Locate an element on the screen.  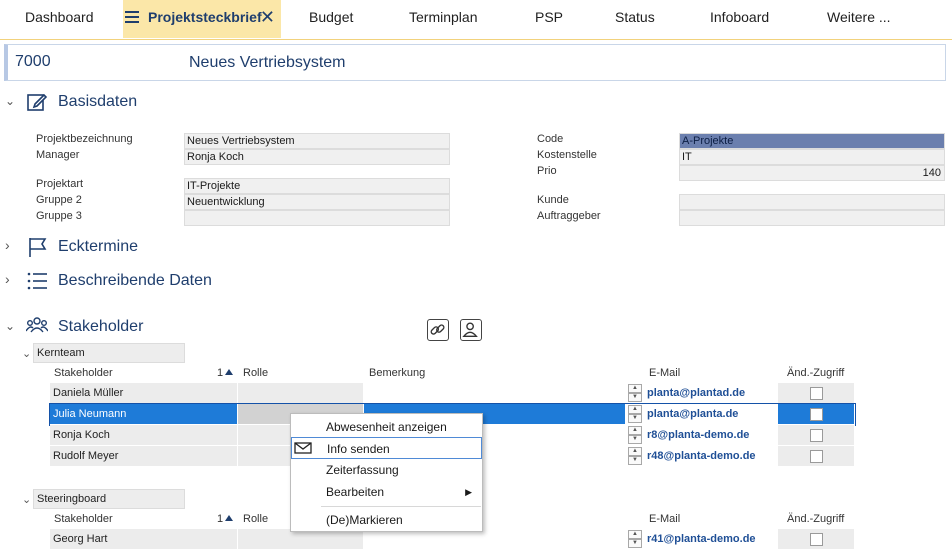
tab-psp: PSP is located at coordinates (549, 19).